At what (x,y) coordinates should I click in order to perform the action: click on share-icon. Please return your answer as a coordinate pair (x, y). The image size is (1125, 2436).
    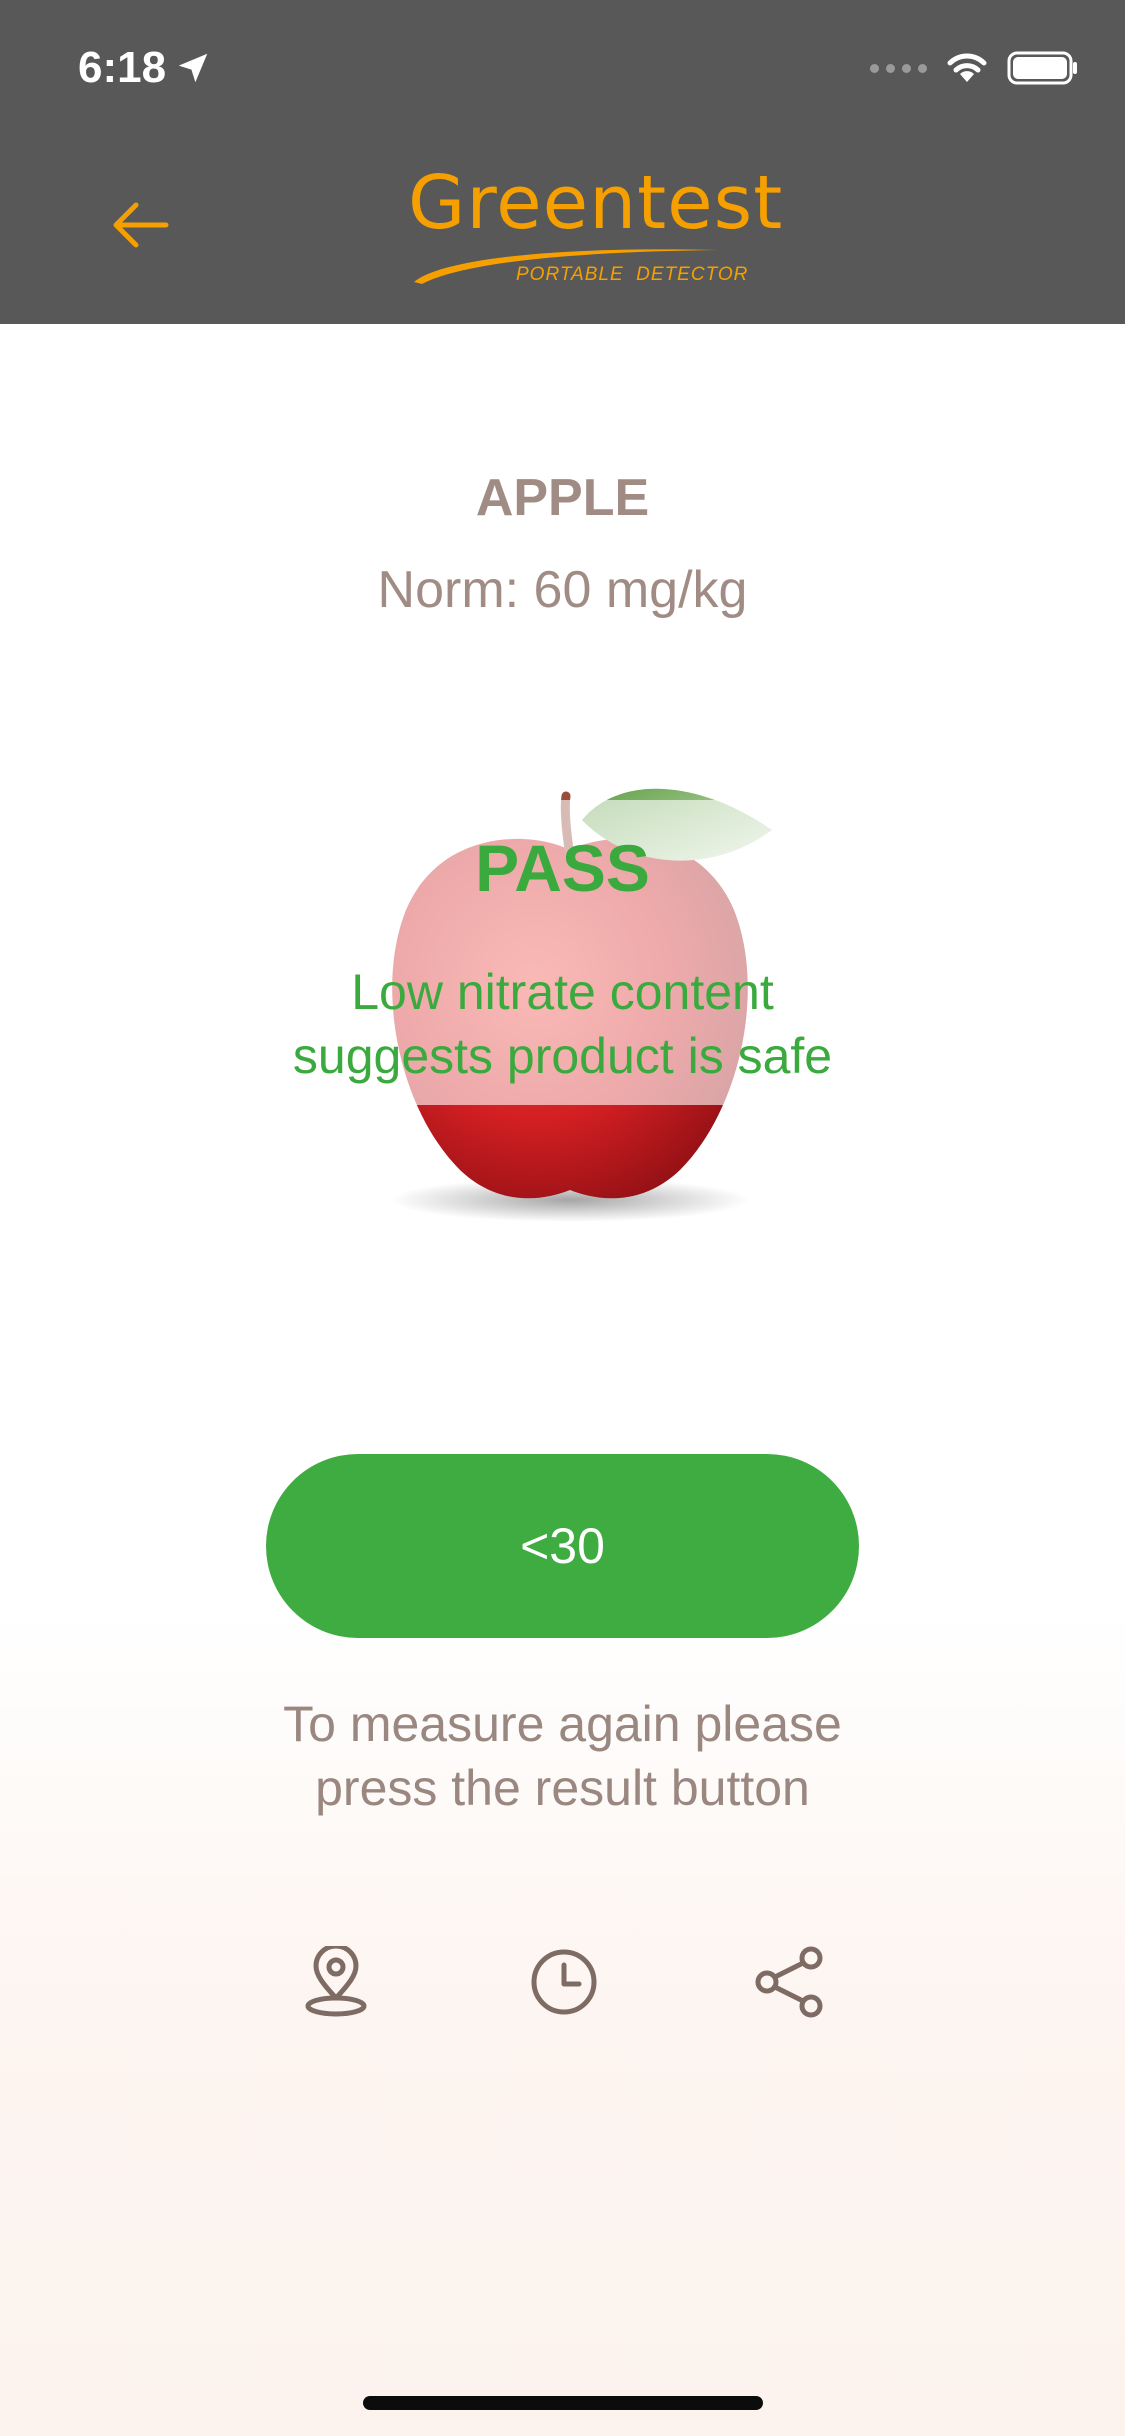
    Looking at the image, I should click on (789, 1982).